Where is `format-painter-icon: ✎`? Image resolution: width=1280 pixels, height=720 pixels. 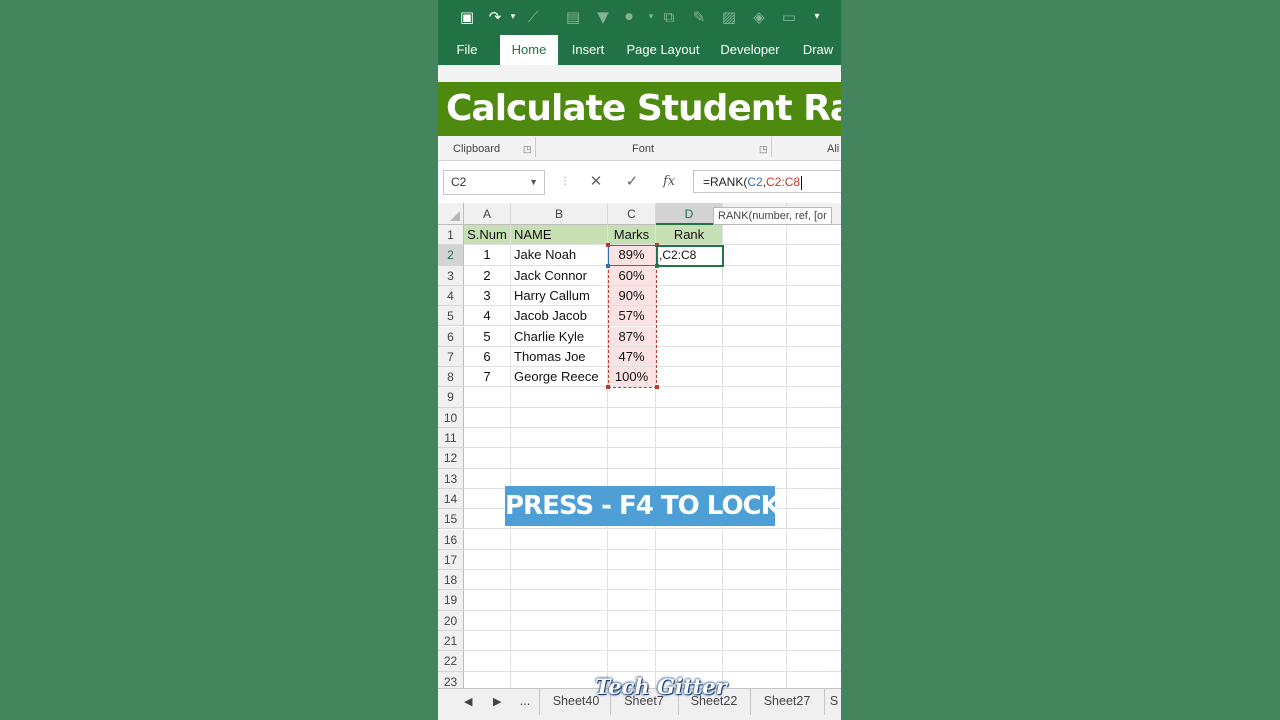 format-painter-icon: ✎ is located at coordinates (699, 17).